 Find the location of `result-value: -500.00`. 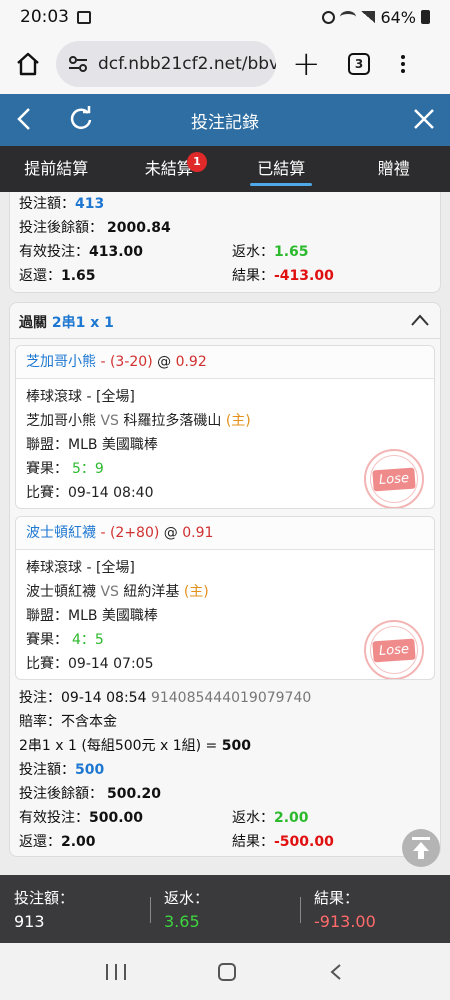

result-value: -500.00 is located at coordinates (304, 842).